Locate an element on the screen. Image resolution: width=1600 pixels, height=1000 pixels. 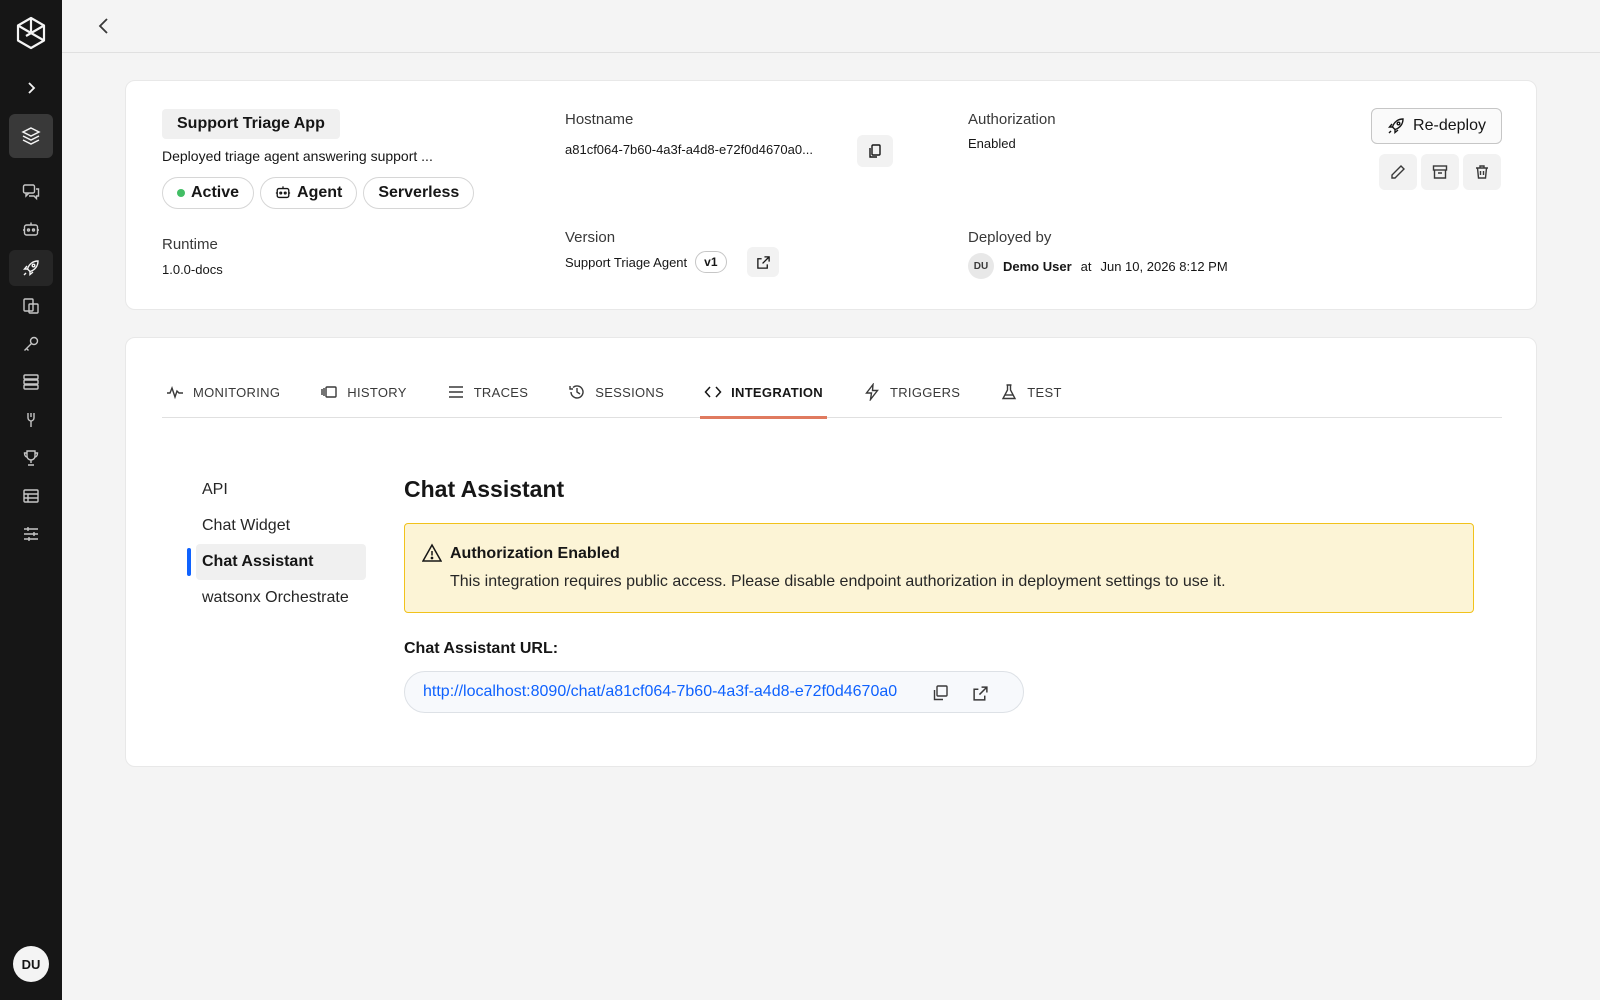
open-version-button is located at coordinates (763, 262).